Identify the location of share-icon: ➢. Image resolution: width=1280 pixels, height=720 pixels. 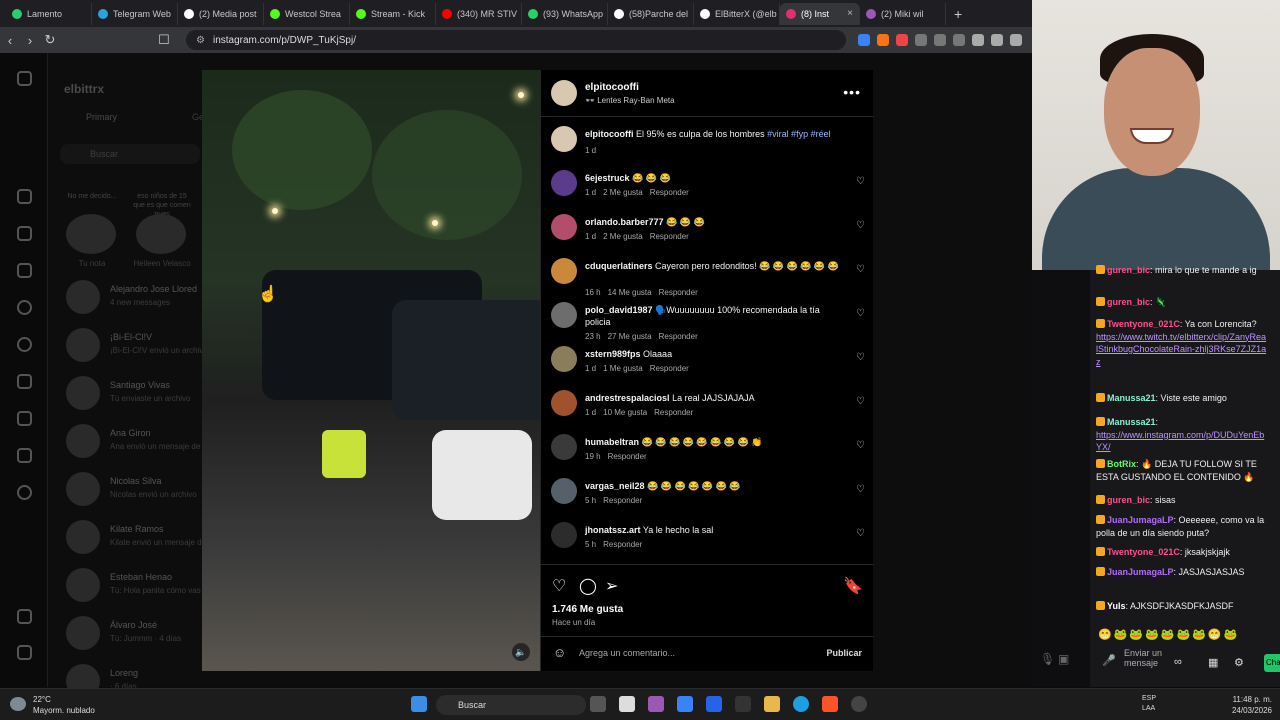
(611, 586).